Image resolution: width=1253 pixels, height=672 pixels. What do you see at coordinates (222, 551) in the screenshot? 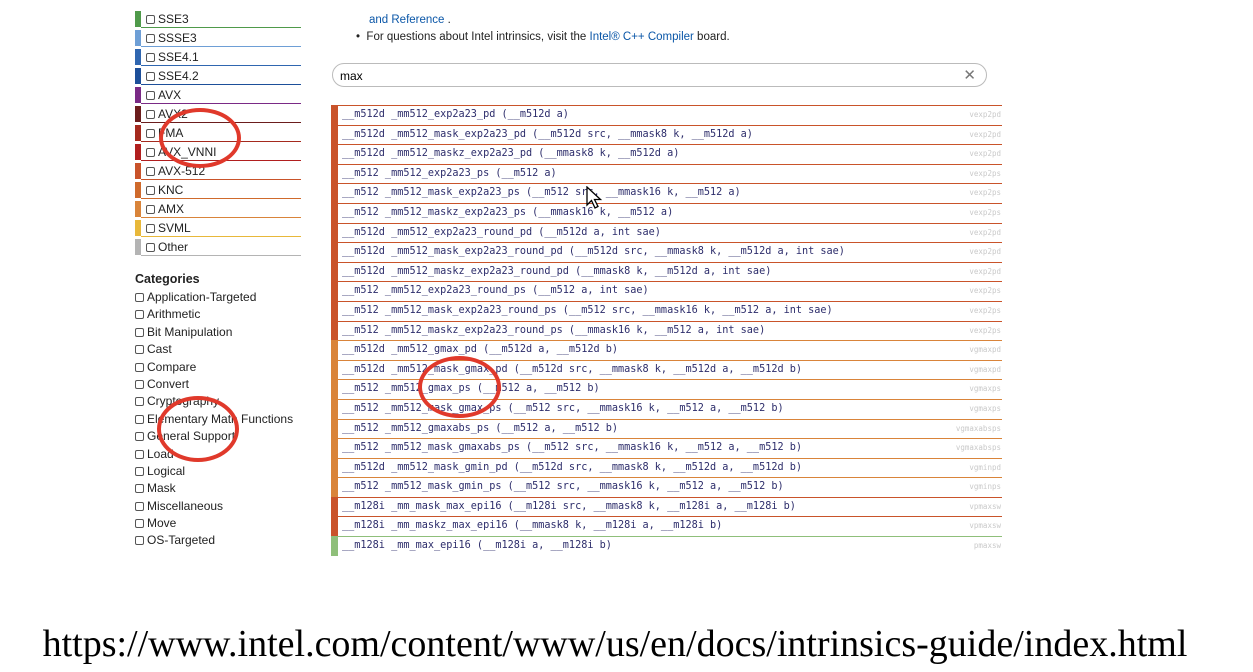
I see `category-item: Probability/Statistics` at bounding box center [222, 551].